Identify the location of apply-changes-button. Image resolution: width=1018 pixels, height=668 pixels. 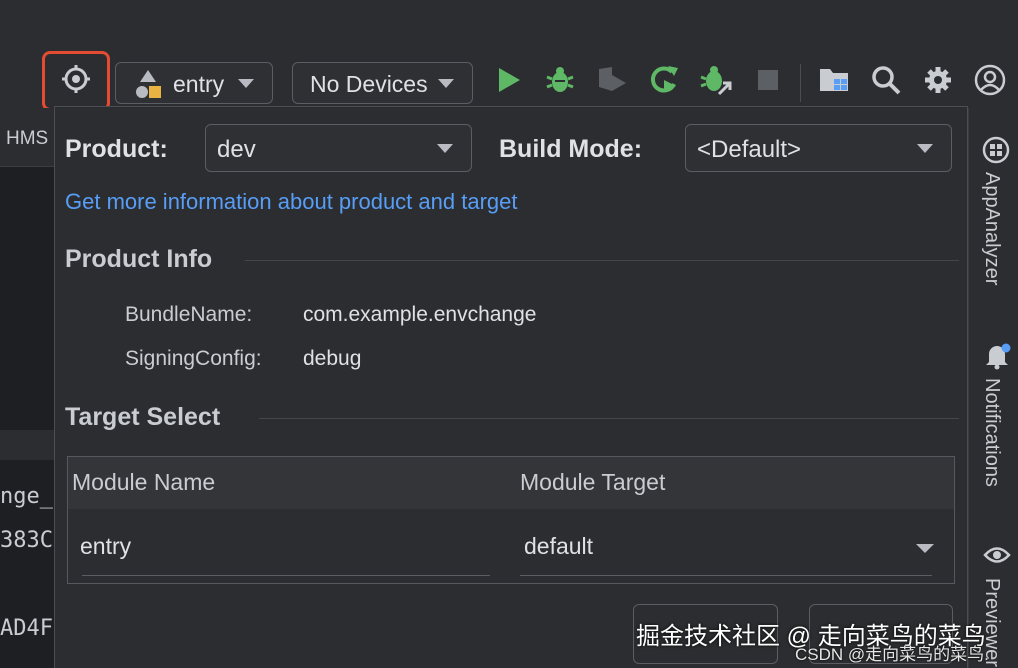
(664, 82).